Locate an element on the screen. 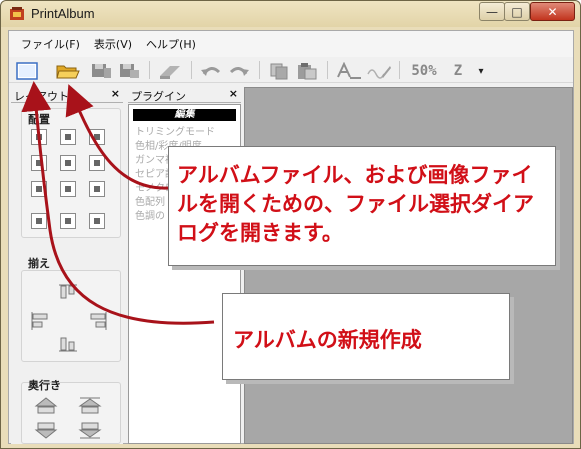 The width and height of the screenshot is (581, 449). save-as-button is located at coordinates (129, 71).